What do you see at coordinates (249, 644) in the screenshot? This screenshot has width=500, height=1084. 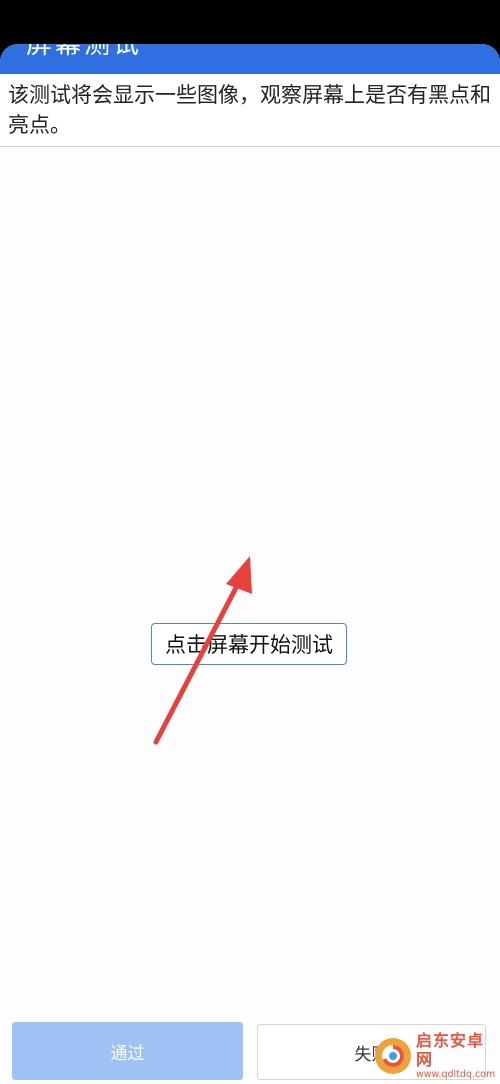 I see `start-test-button: 点击屏幕开始测试` at bounding box center [249, 644].